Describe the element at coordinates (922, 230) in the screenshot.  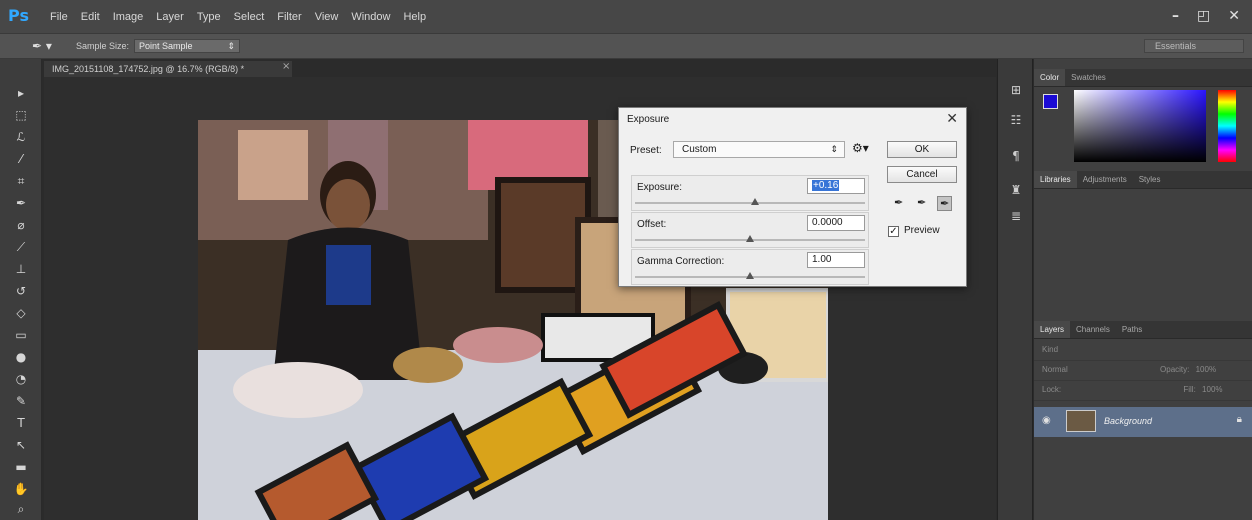
I see `preview-label: Preview` at that location.